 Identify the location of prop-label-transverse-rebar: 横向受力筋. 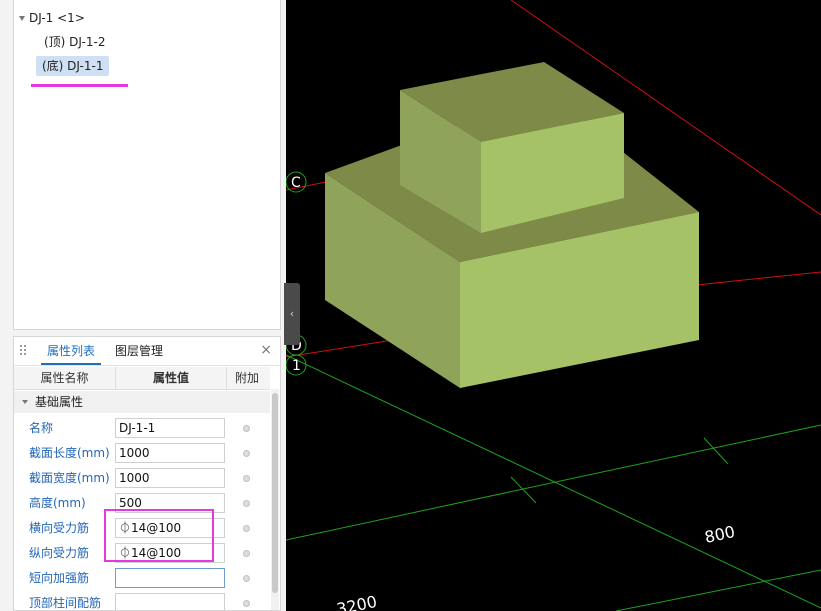
(59, 528).